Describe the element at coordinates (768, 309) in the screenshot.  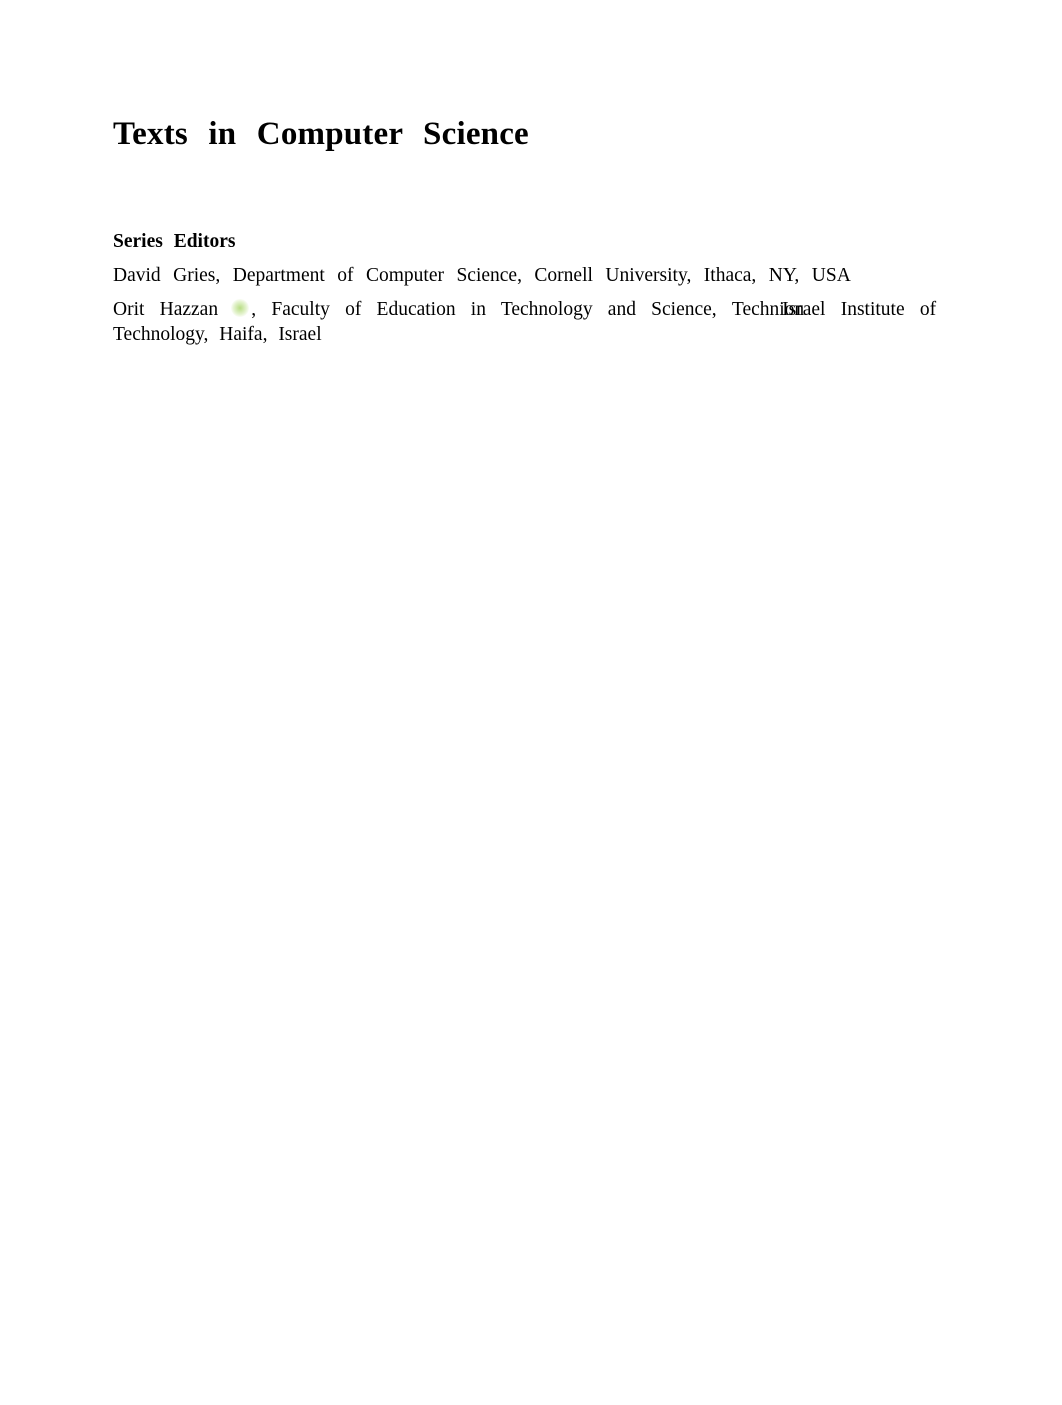
I see `institution-name-part-a: Technion` at that location.